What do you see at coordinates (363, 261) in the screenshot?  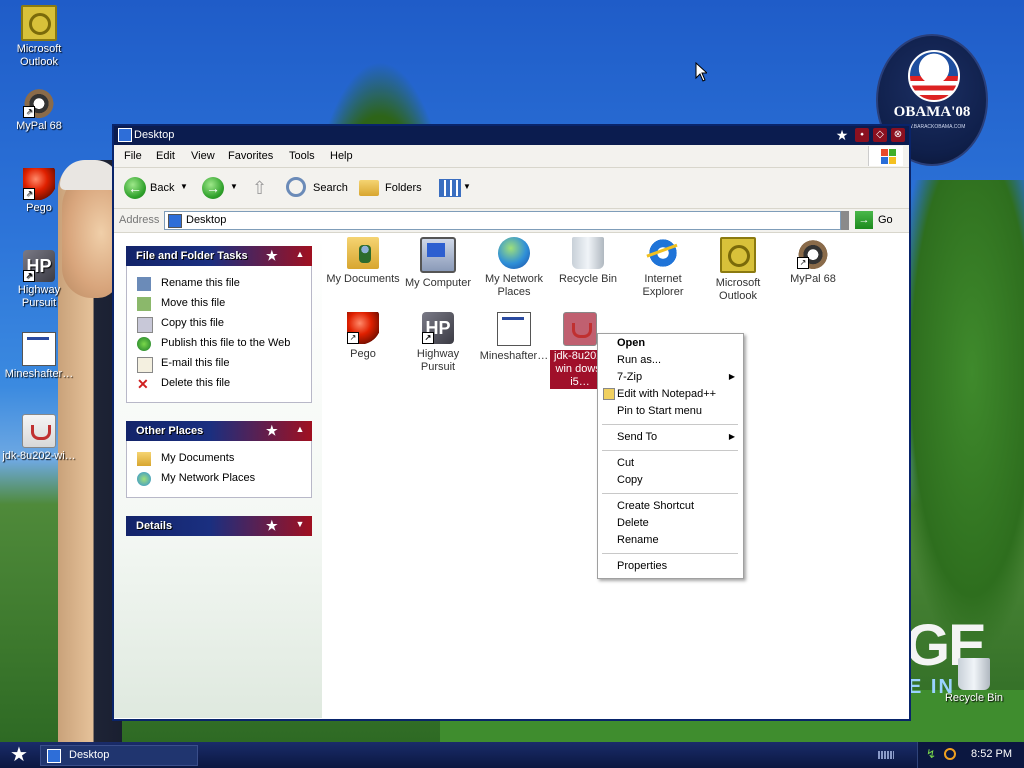 I see `item-my-documents: My Documents` at bounding box center [363, 261].